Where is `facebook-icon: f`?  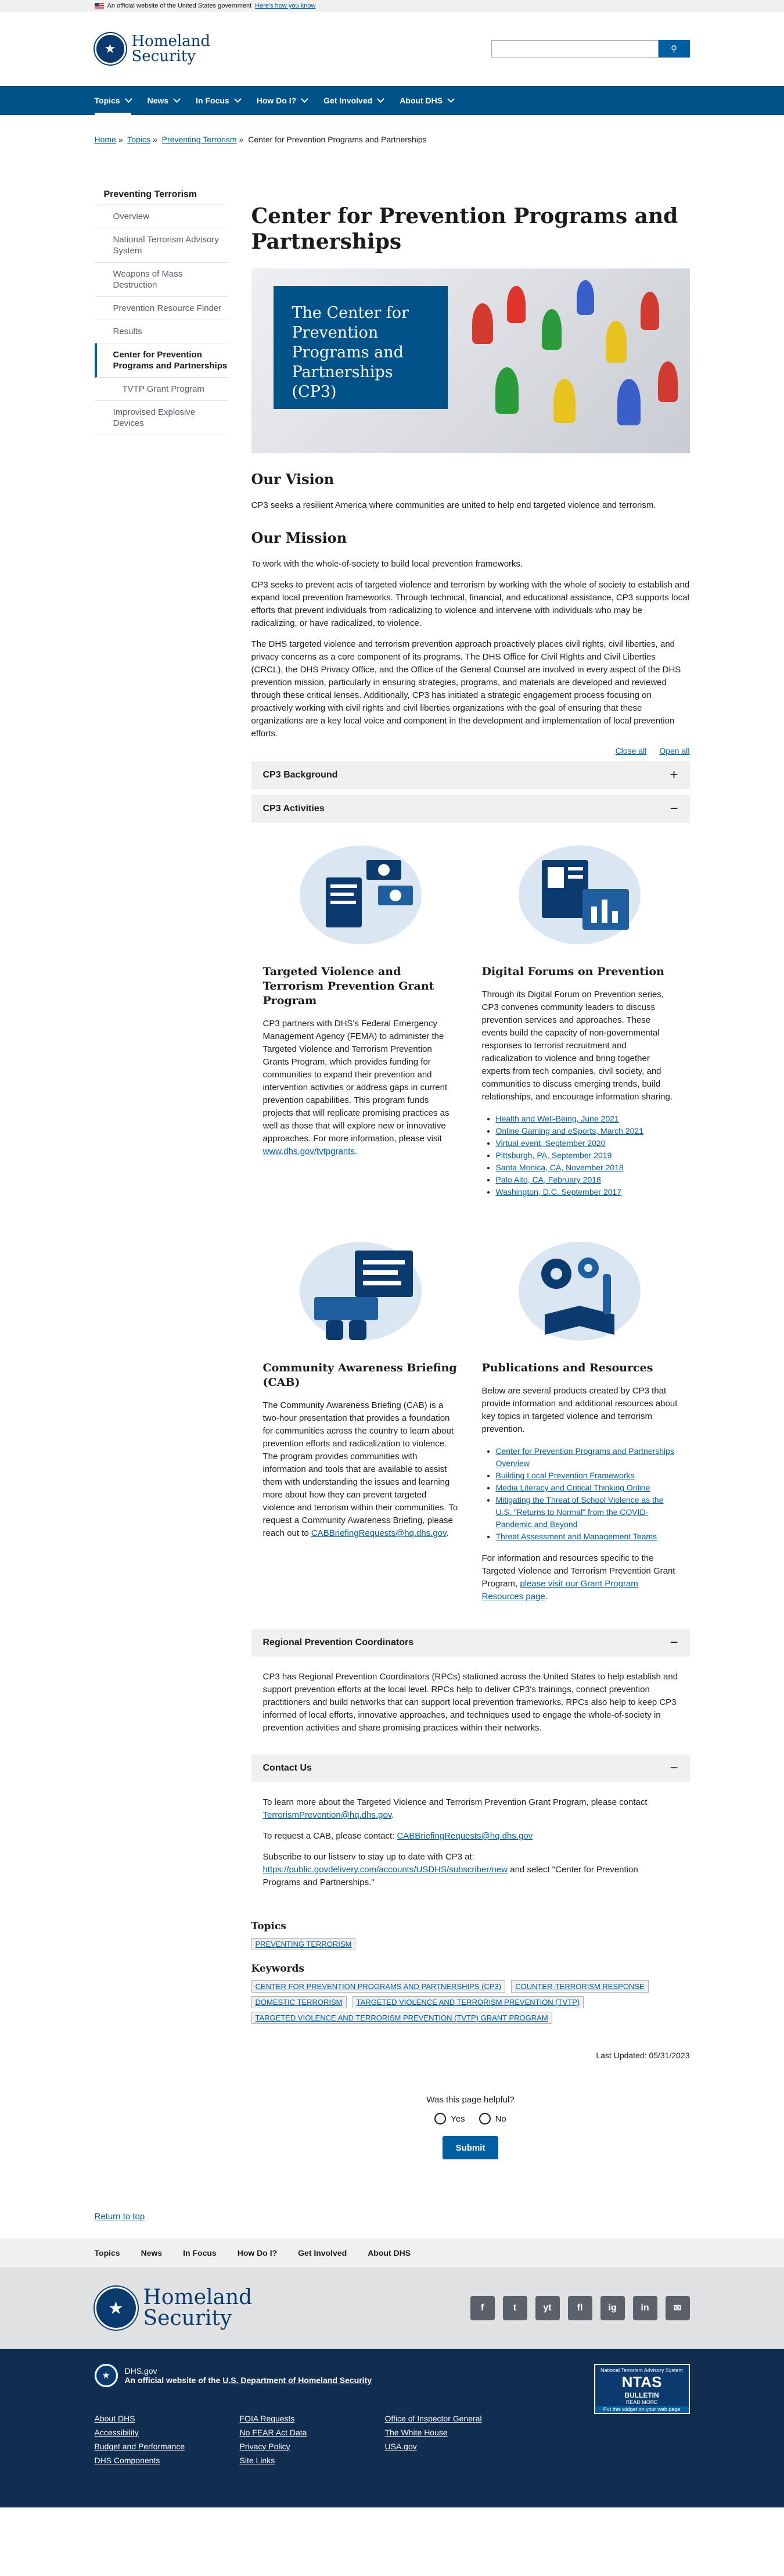
facebook-icon: f is located at coordinates (483, 2308).